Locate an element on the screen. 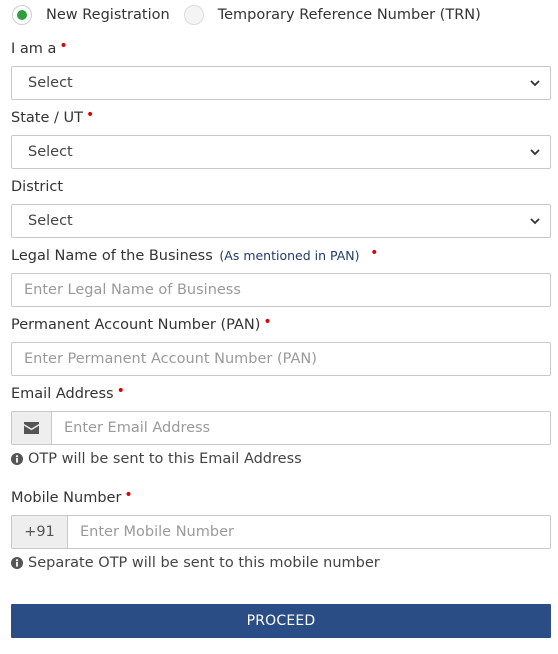 This screenshot has width=558, height=654. pan-input: Enter Permanent Account Number (PAN) is located at coordinates (281, 359).